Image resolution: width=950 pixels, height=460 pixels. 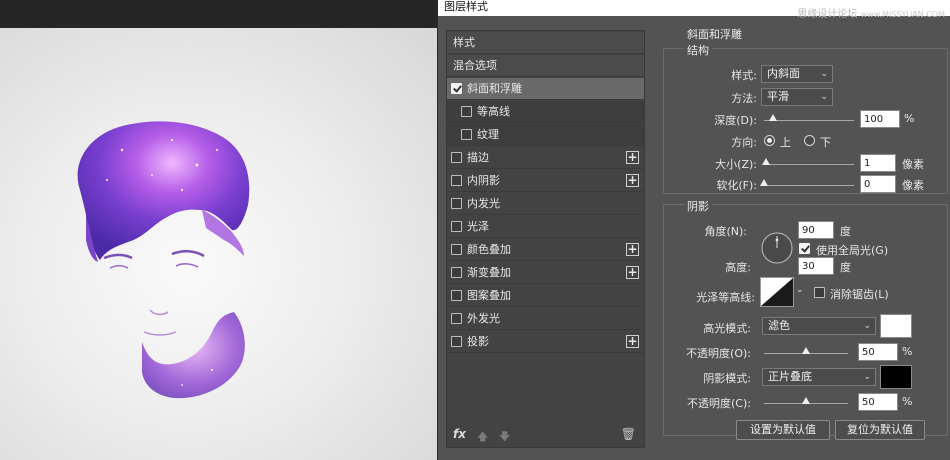 What do you see at coordinates (845, 267) in the screenshot?
I see `altitude-unit: 度` at bounding box center [845, 267].